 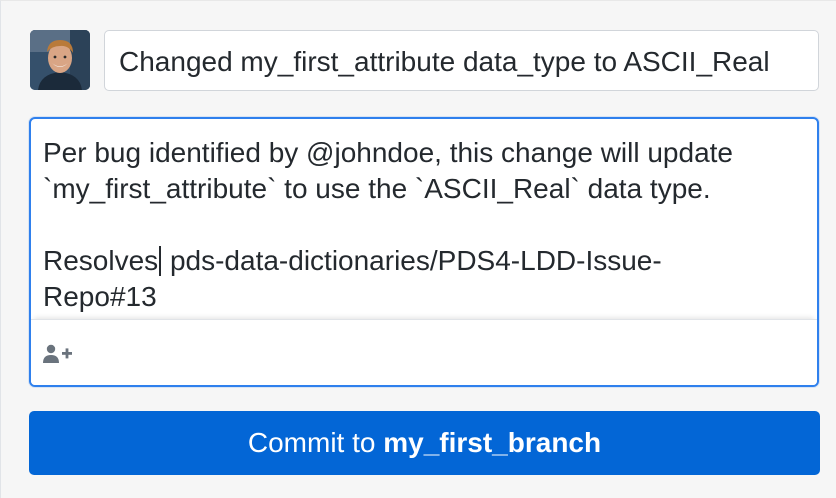 I want to click on commit-branch-name: my_first_branch, so click(x=492, y=442).